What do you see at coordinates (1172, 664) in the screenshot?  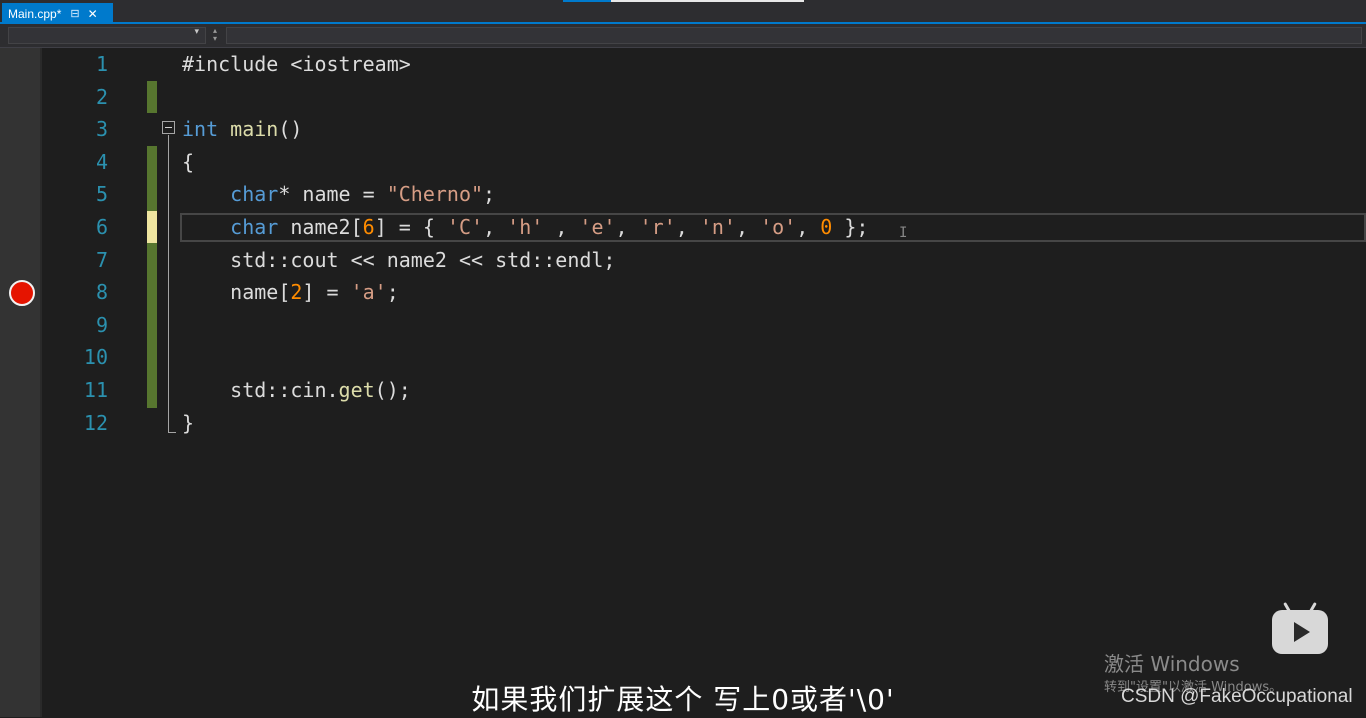 I see `windows-activation-title: 激活 Windows` at bounding box center [1172, 664].